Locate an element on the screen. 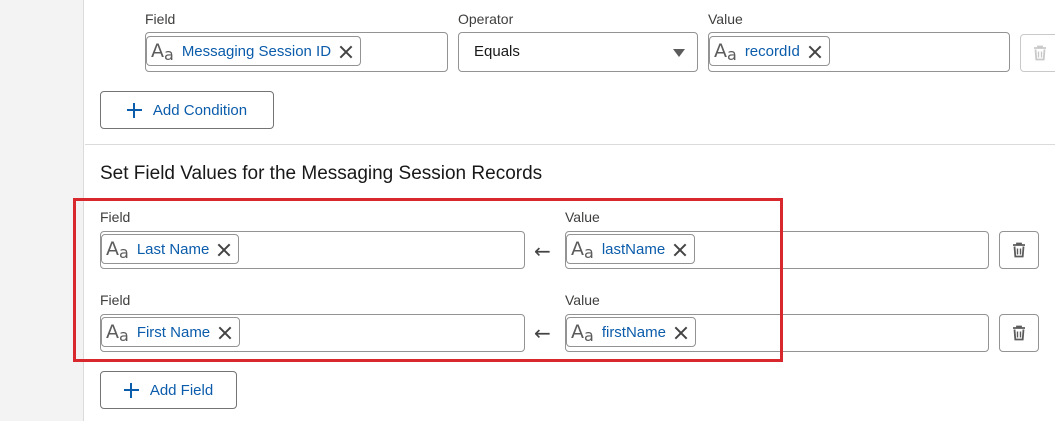  condition-value-pill-label: recordId is located at coordinates (772, 51).